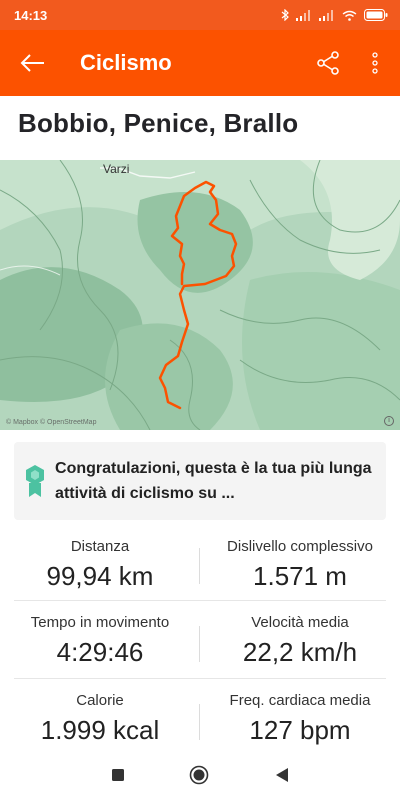 The image size is (400, 800). Describe the element at coordinates (300, 576) in the screenshot. I see `stat-value: 1.571 m` at that location.